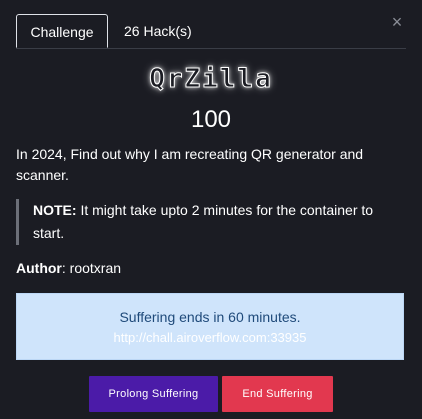 The width and height of the screenshot is (422, 419). I want to click on author-line: Author: rootxran, so click(68, 268).